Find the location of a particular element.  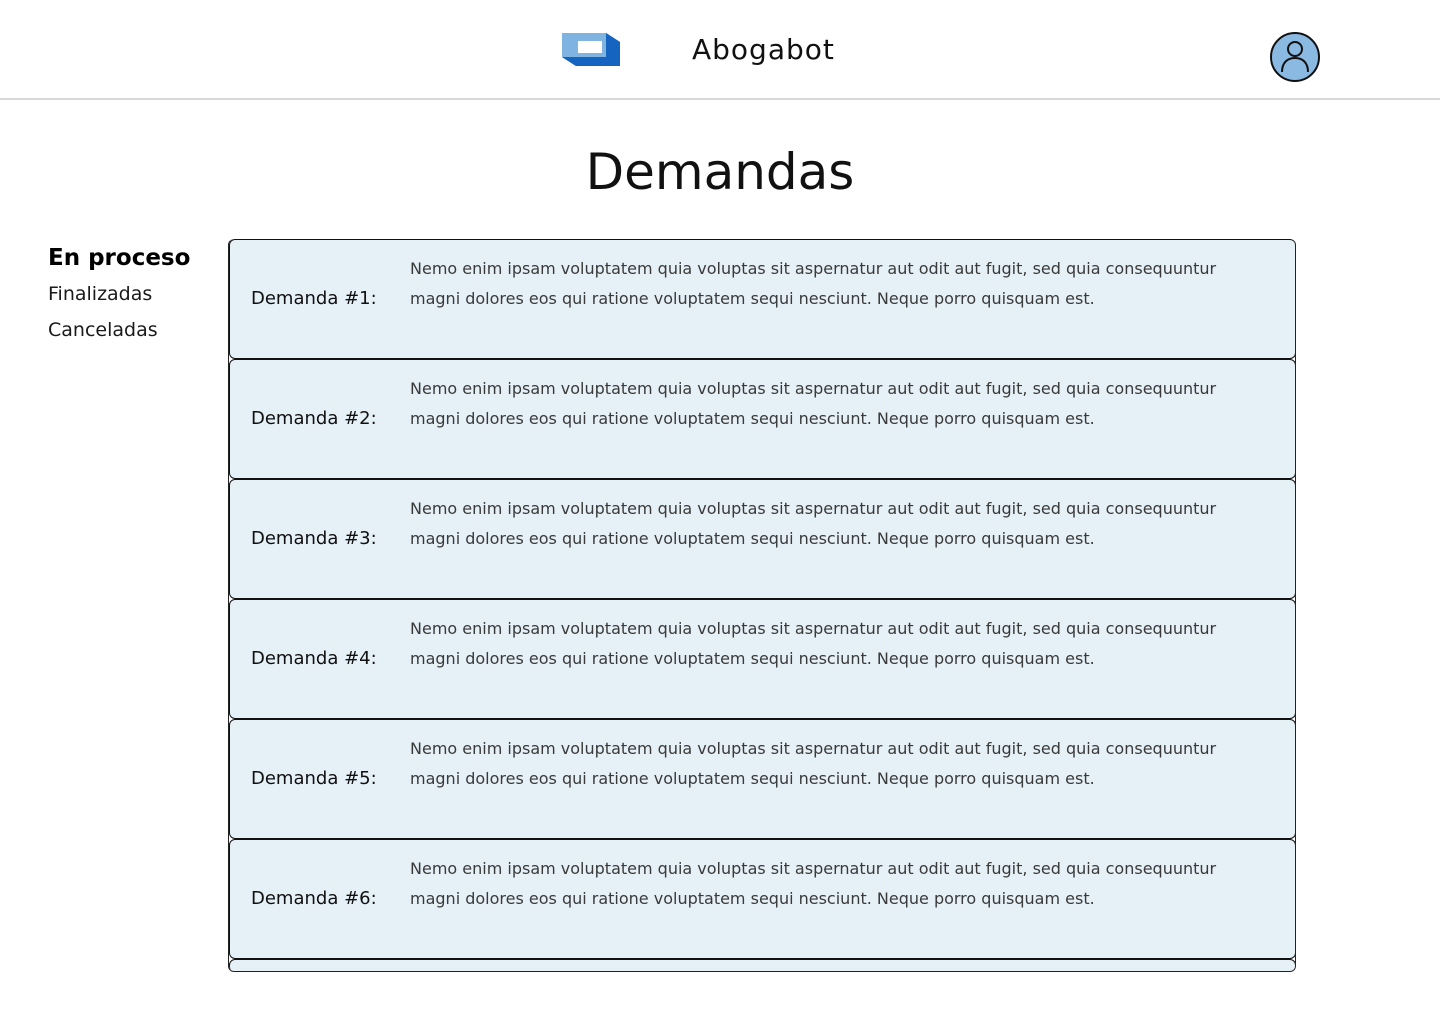

sidebar-item-finalizadas: Finalizadas is located at coordinates (133, 294).